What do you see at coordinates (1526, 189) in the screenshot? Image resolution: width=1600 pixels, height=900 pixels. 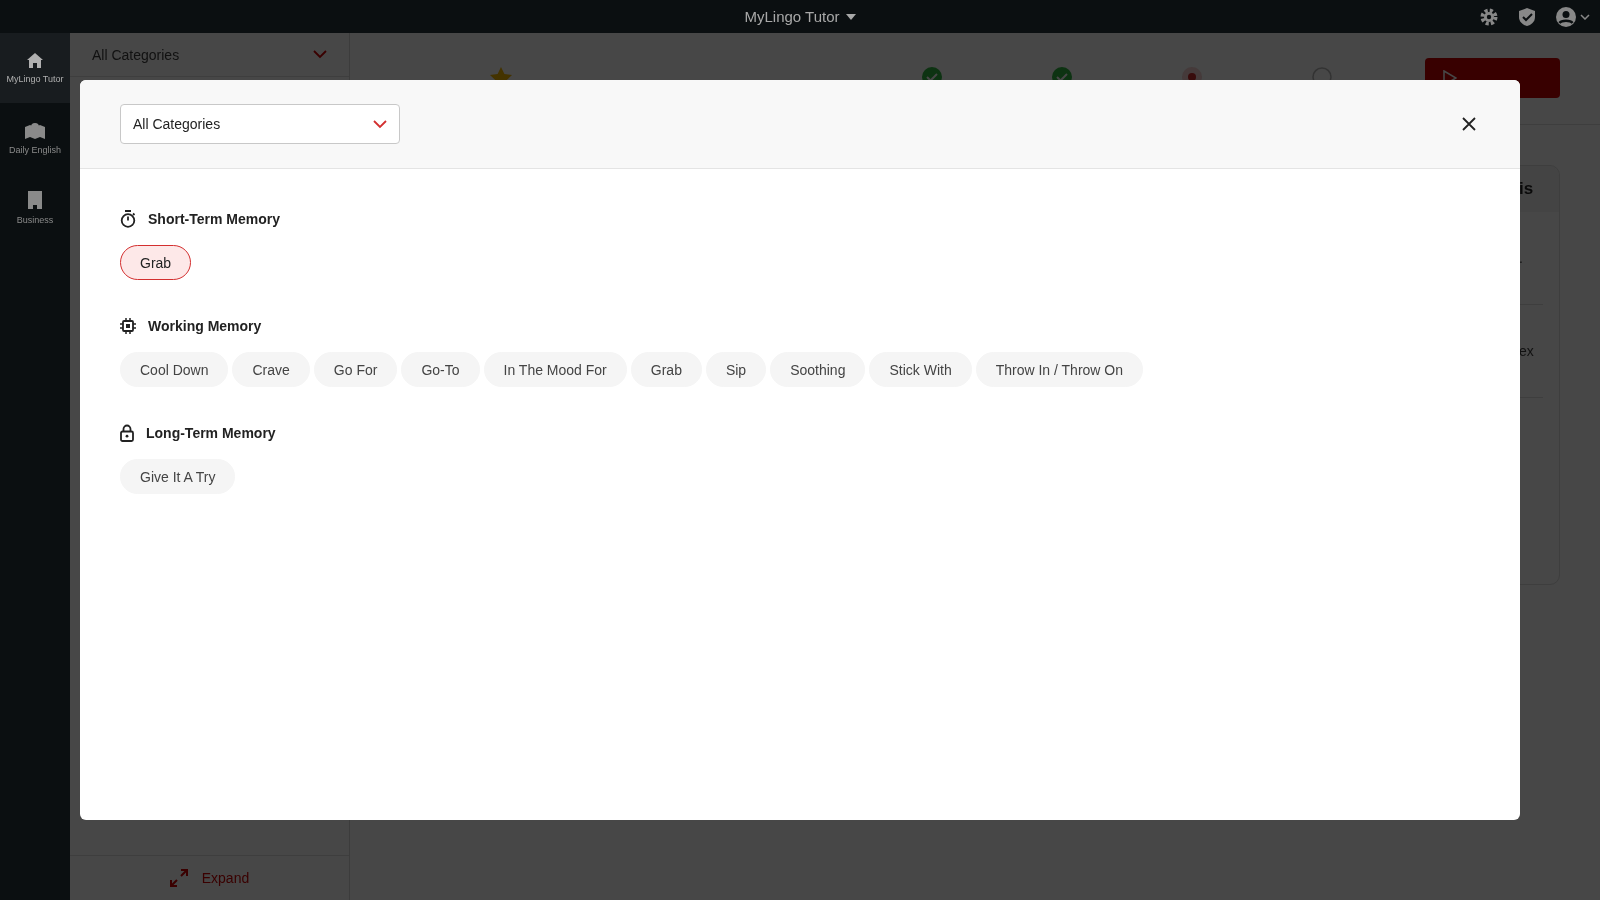 I see `card-heading: is` at bounding box center [1526, 189].